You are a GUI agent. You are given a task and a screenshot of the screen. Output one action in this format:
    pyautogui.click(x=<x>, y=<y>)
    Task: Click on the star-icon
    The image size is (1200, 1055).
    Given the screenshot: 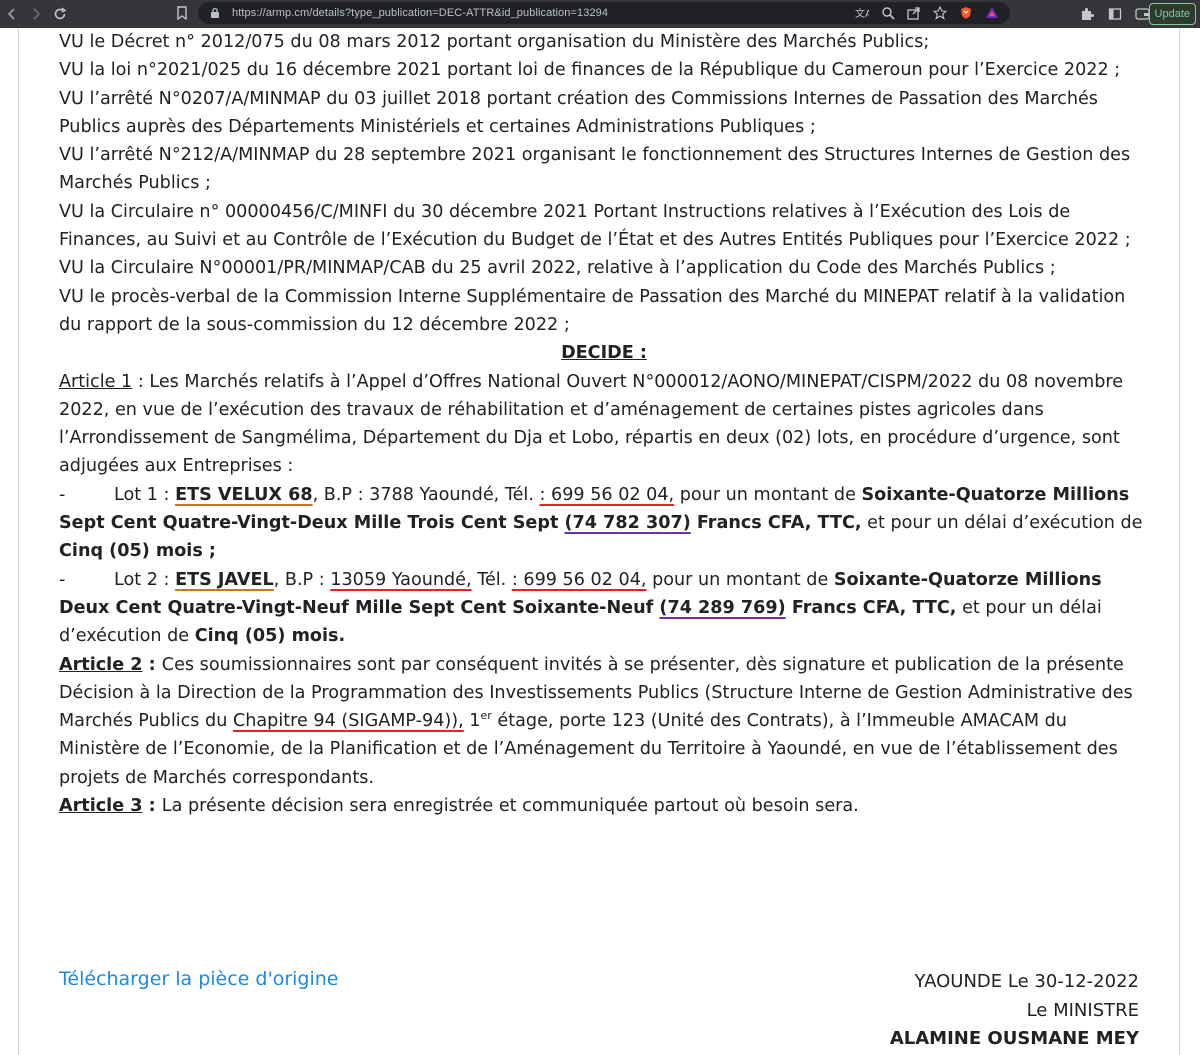 What is the action you would take?
    pyautogui.click(x=940, y=13)
    